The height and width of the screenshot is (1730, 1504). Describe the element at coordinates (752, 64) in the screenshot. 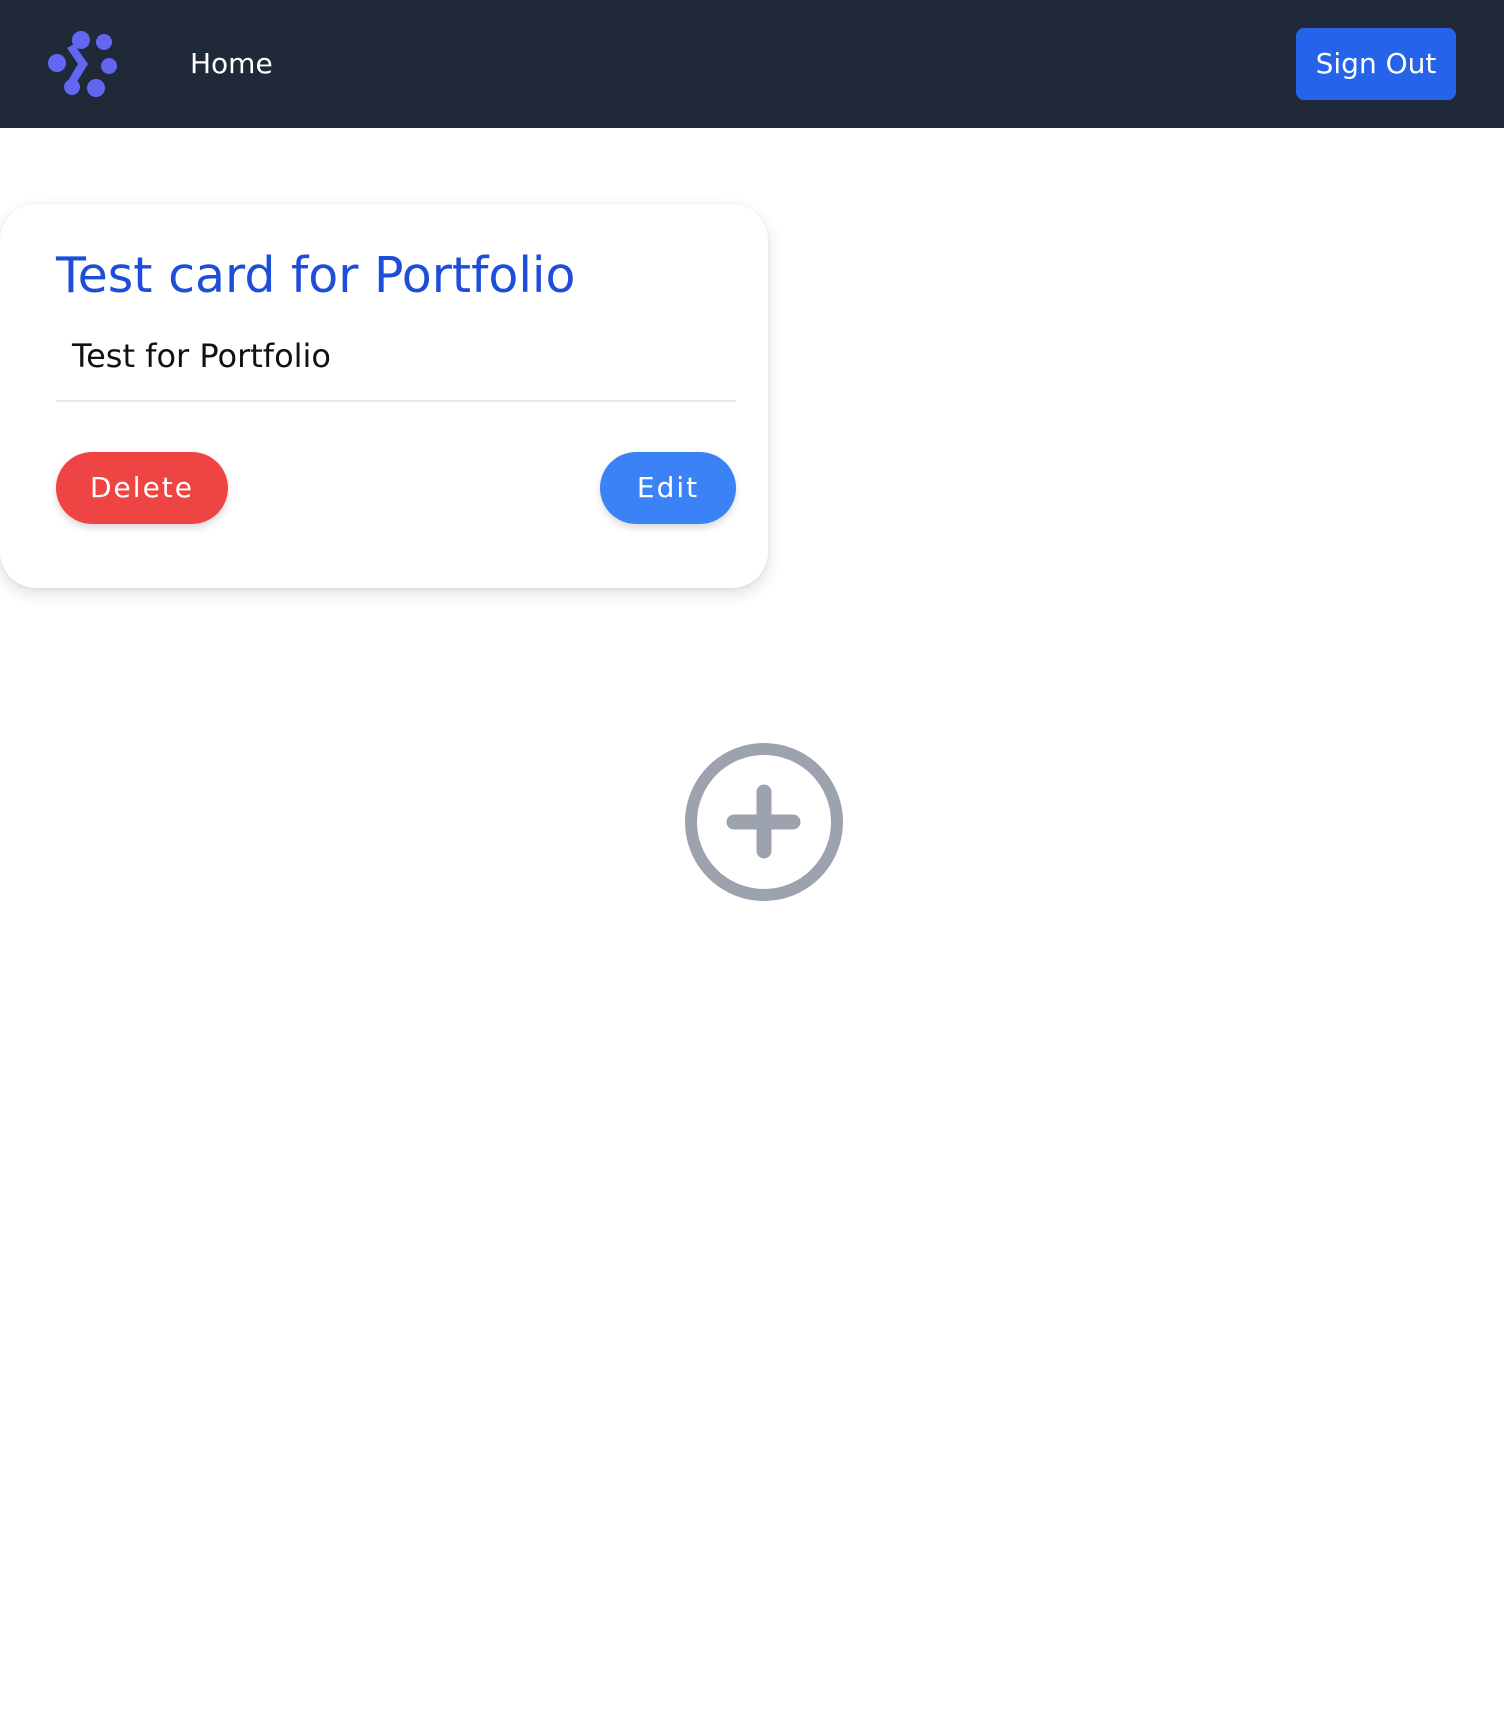

I see `top-navbar: Home Sign Out` at that location.